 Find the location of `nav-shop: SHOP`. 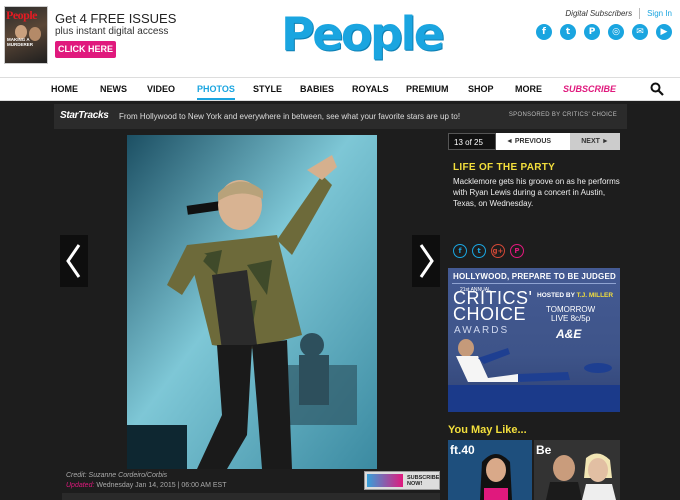

nav-shop: SHOP is located at coordinates (481, 89).